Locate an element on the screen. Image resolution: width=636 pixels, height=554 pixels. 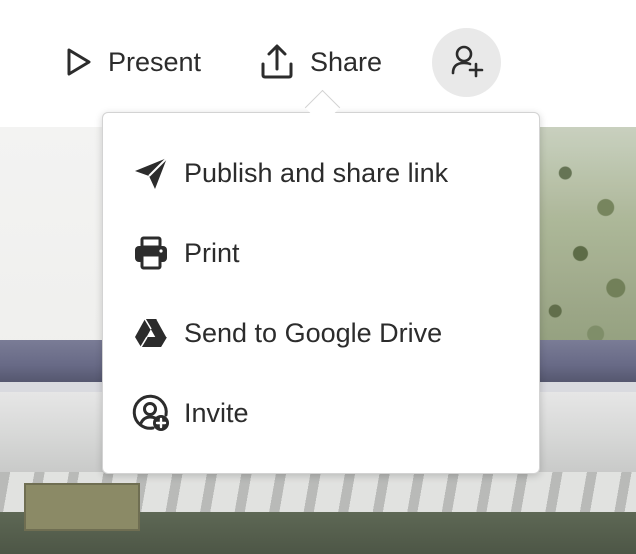
share-label: Share is located at coordinates (346, 61).